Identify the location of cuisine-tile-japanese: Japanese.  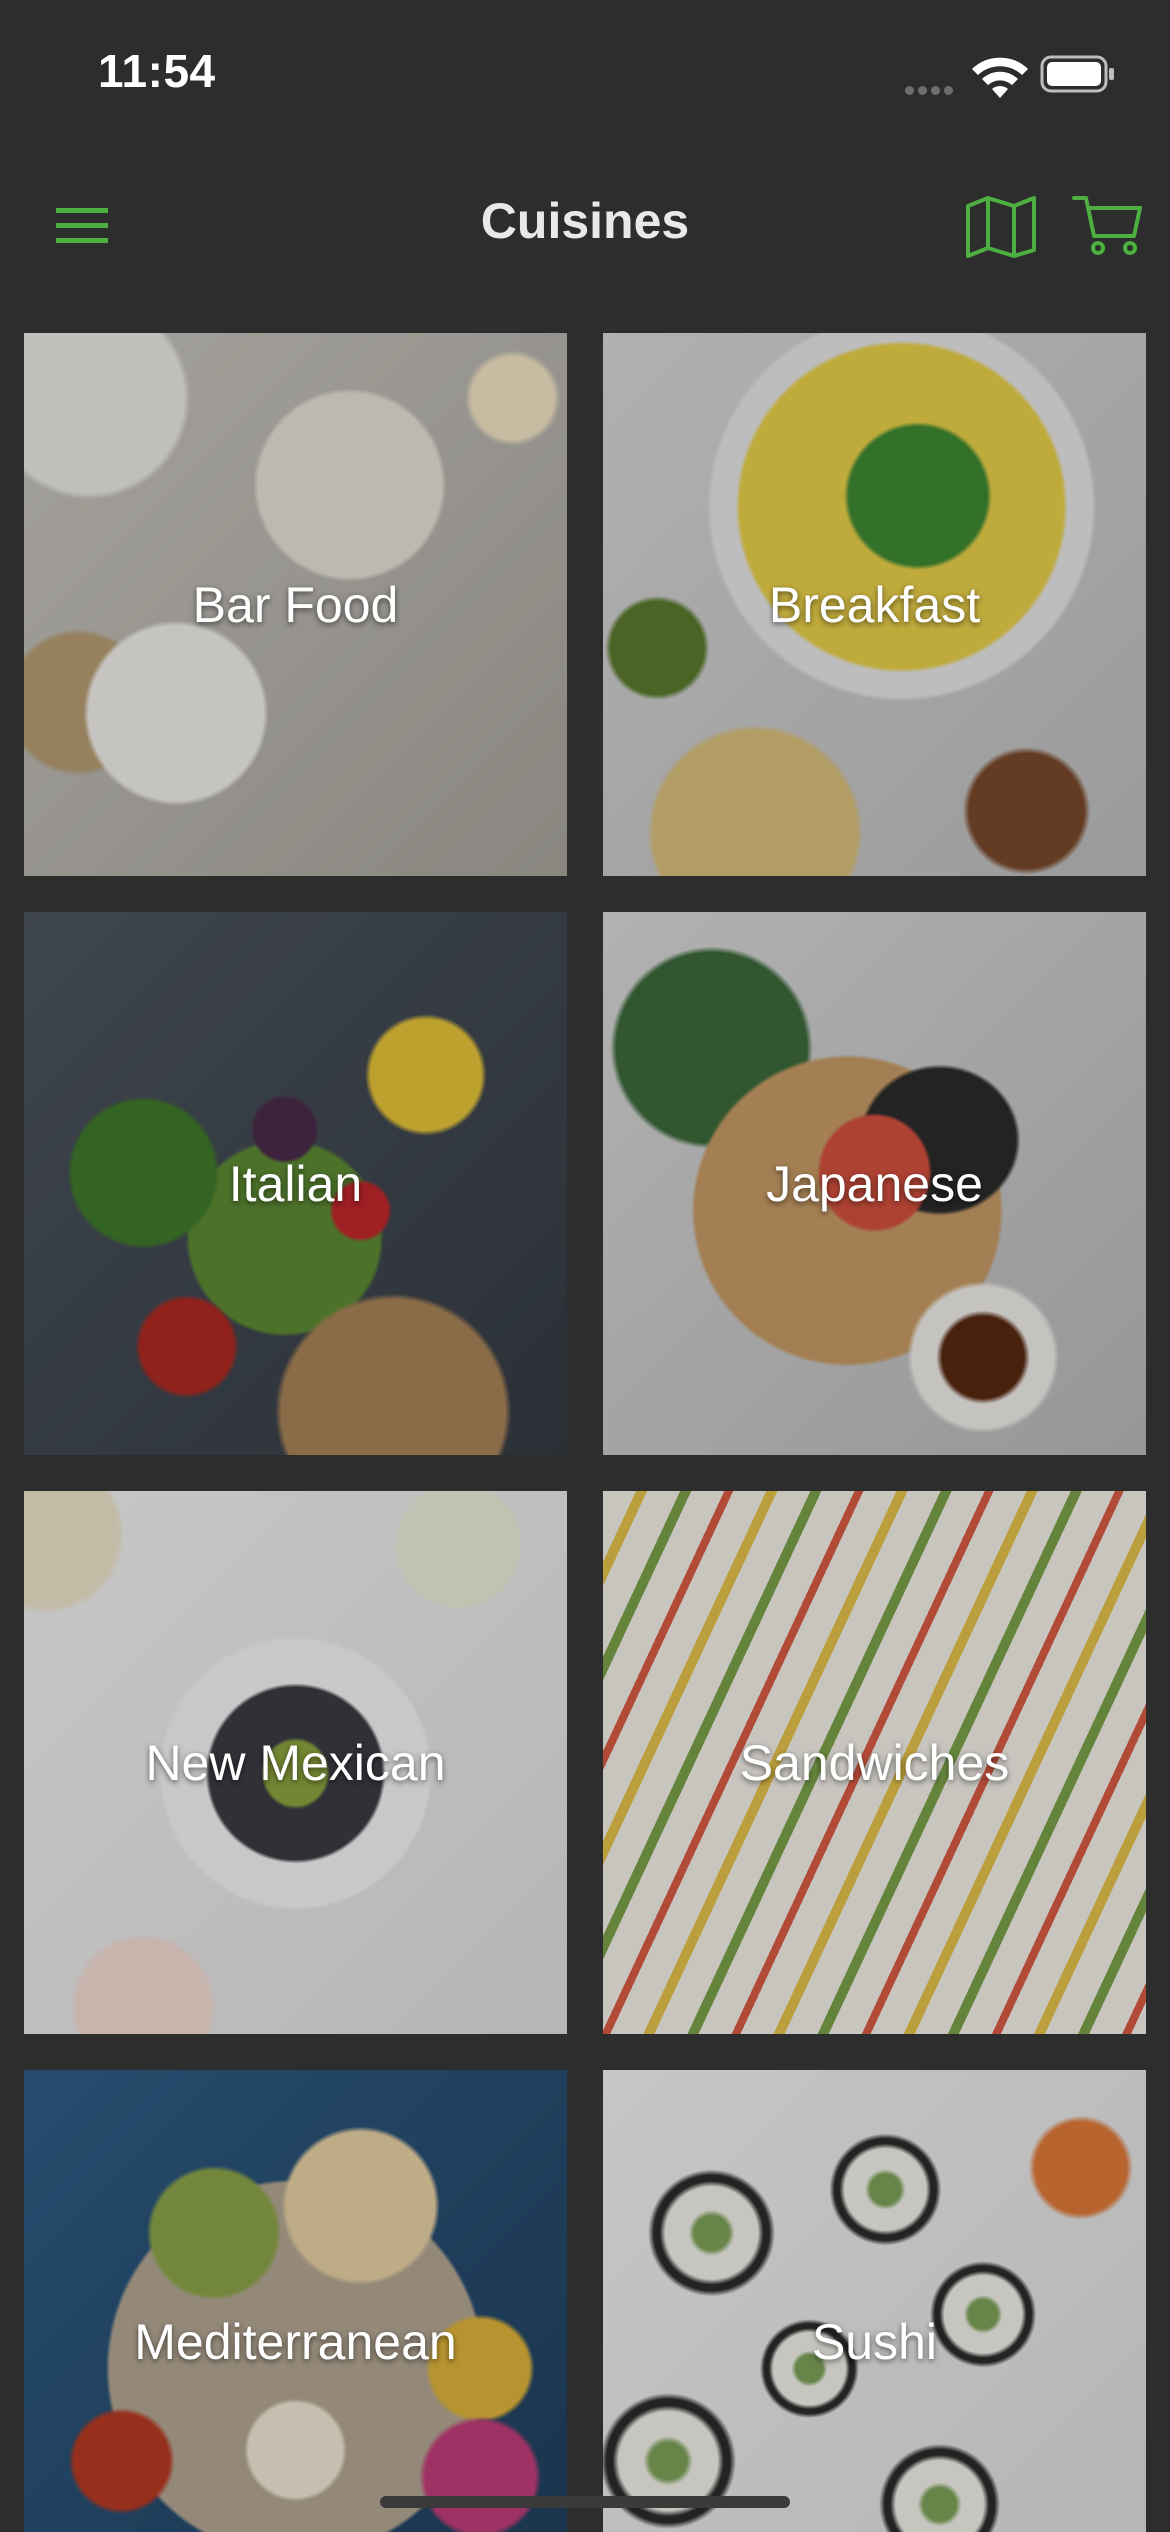
(874, 1183).